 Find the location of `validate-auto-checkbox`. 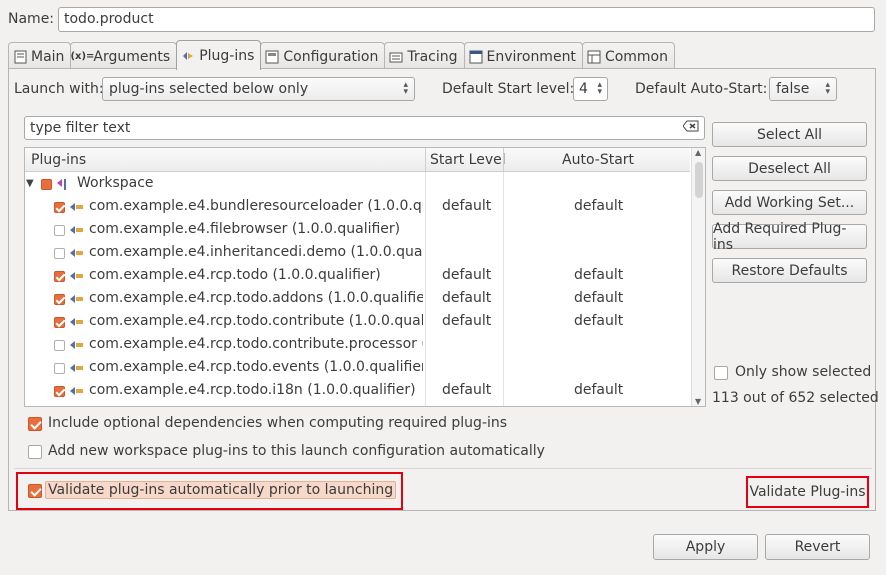

validate-auto-checkbox is located at coordinates (35, 491).